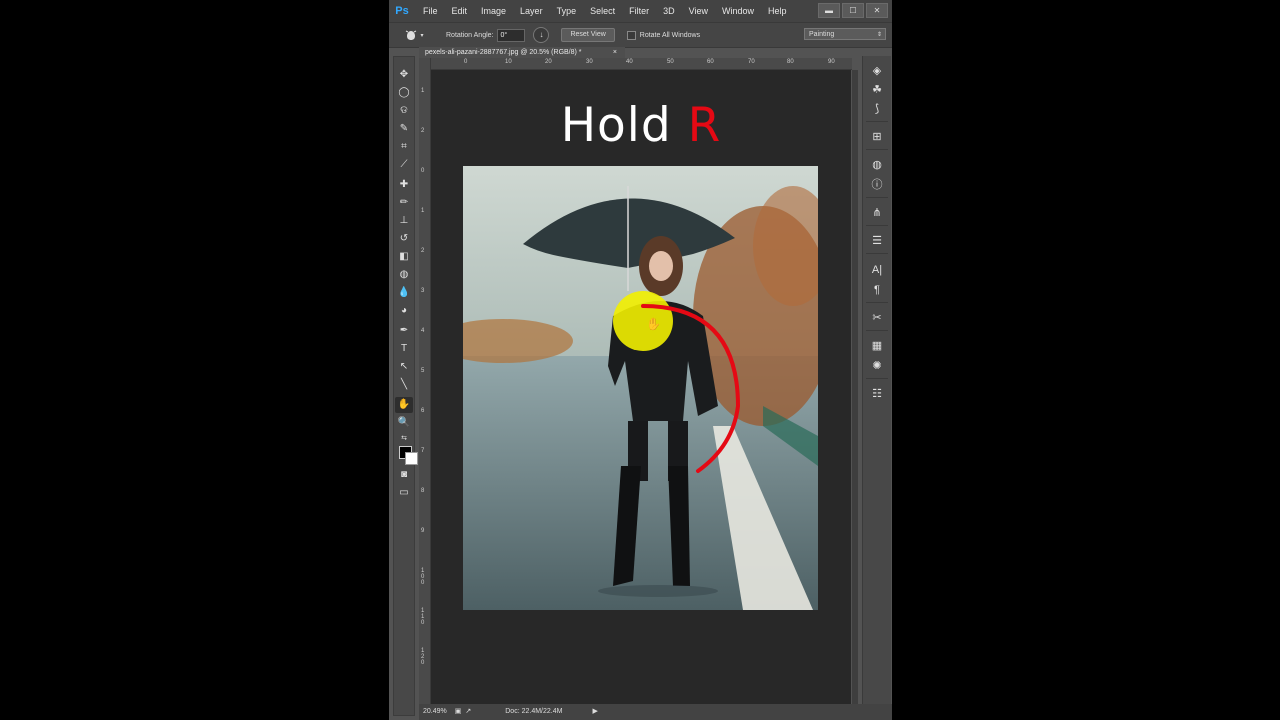 This screenshot has height=720, width=1280. I want to click on paint-bucket-tool-icon: ◍, so click(404, 275).